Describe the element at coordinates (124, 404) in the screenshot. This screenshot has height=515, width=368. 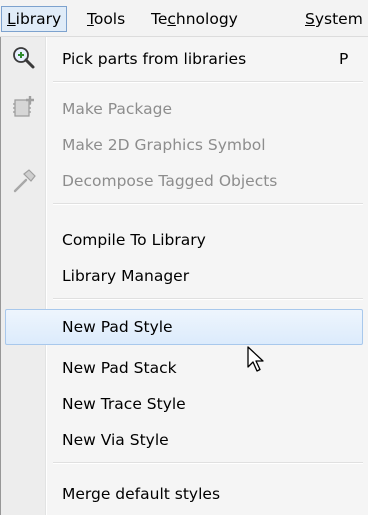
I see `menu-item-label: New Trace Style` at that location.